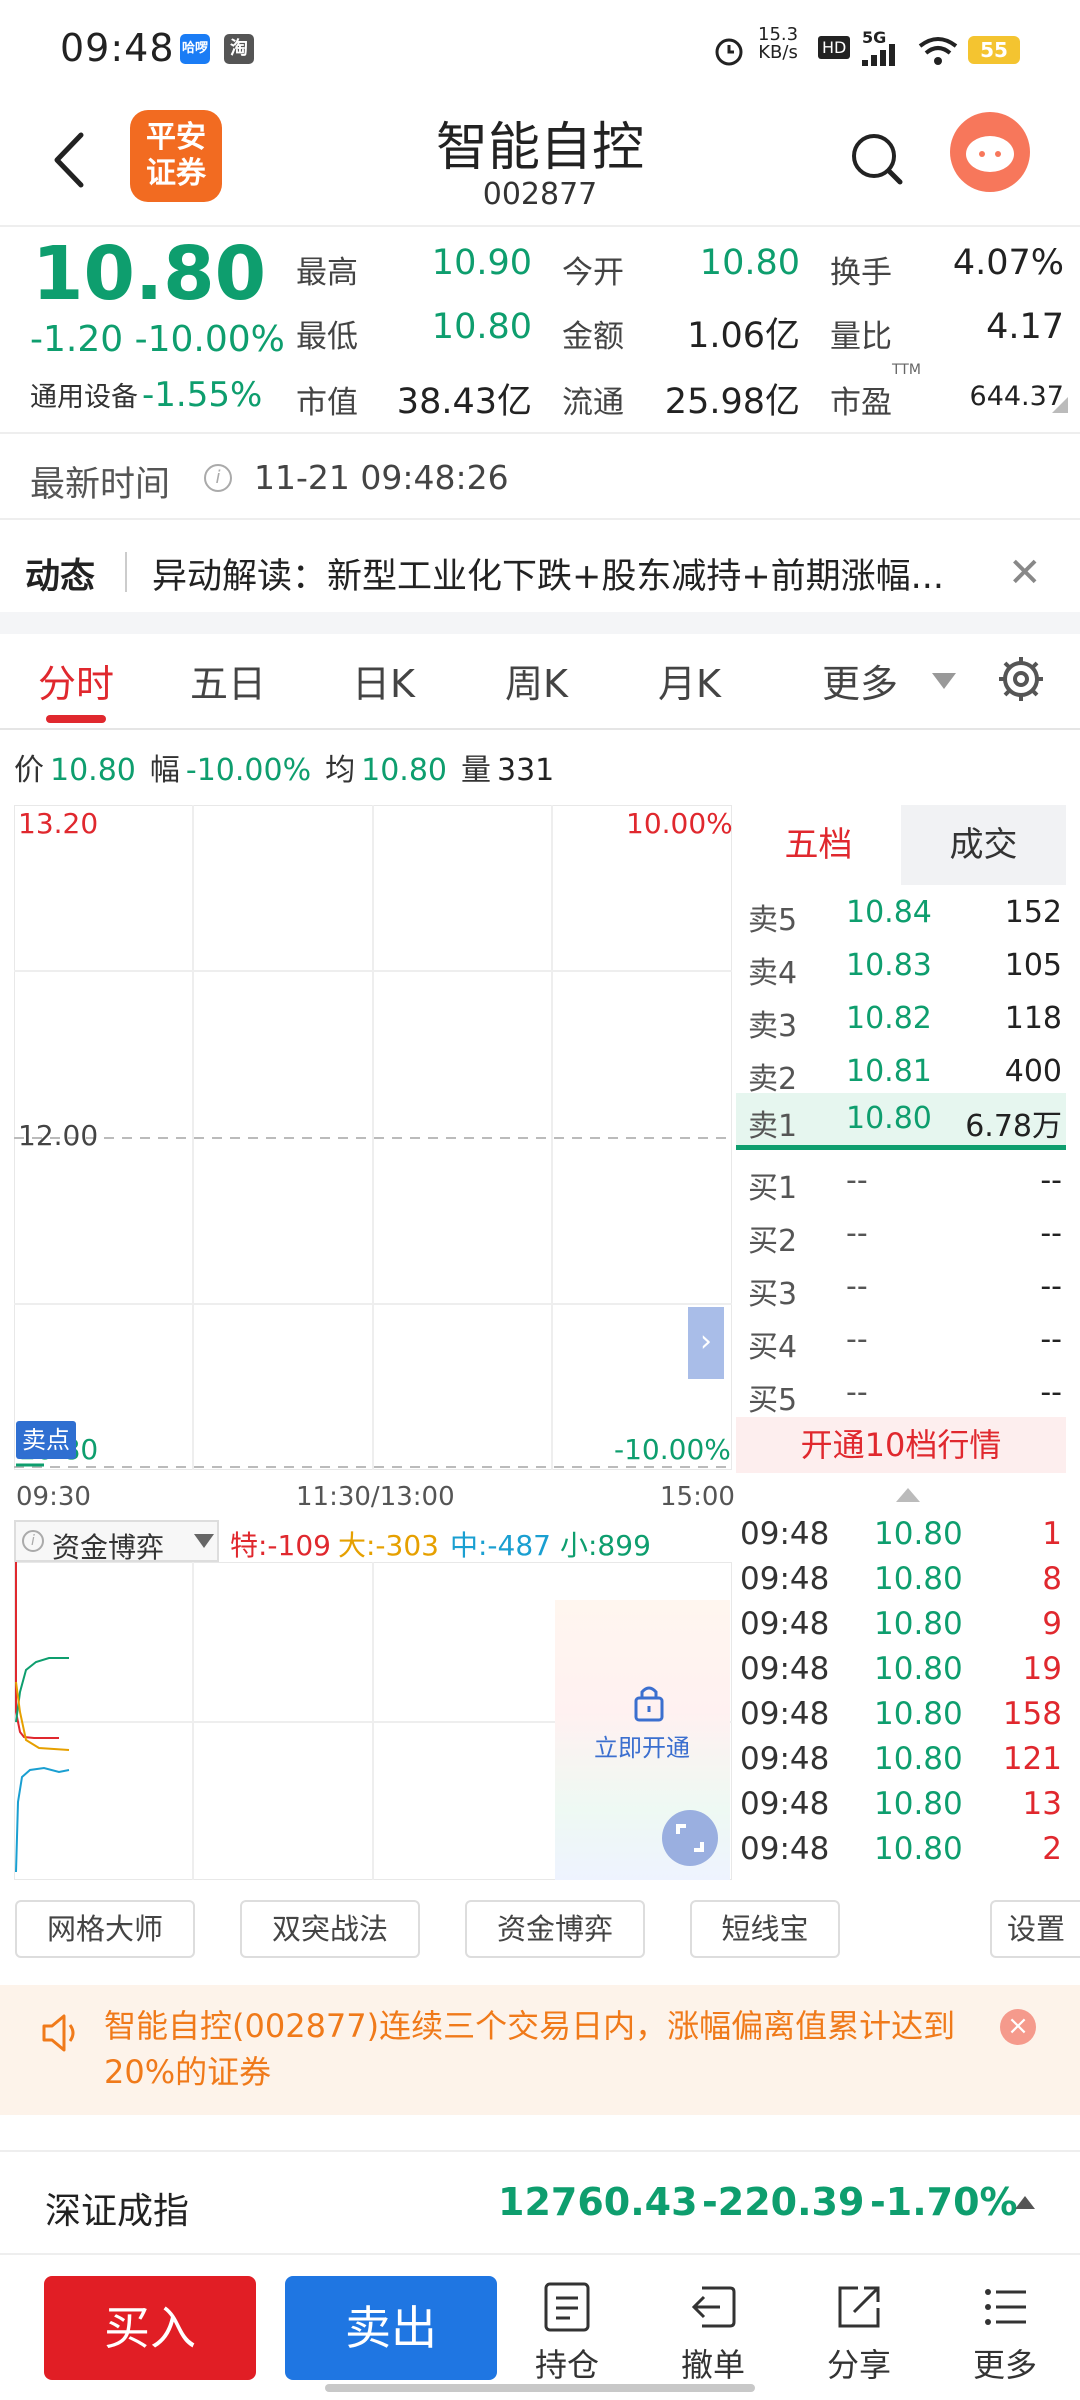 The width and height of the screenshot is (1080, 2400). I want to click on alert-text: 智能自控(002877)连续三个交易日内，涨幅偏离值累计达到20%的证券, so click(530, 2049).